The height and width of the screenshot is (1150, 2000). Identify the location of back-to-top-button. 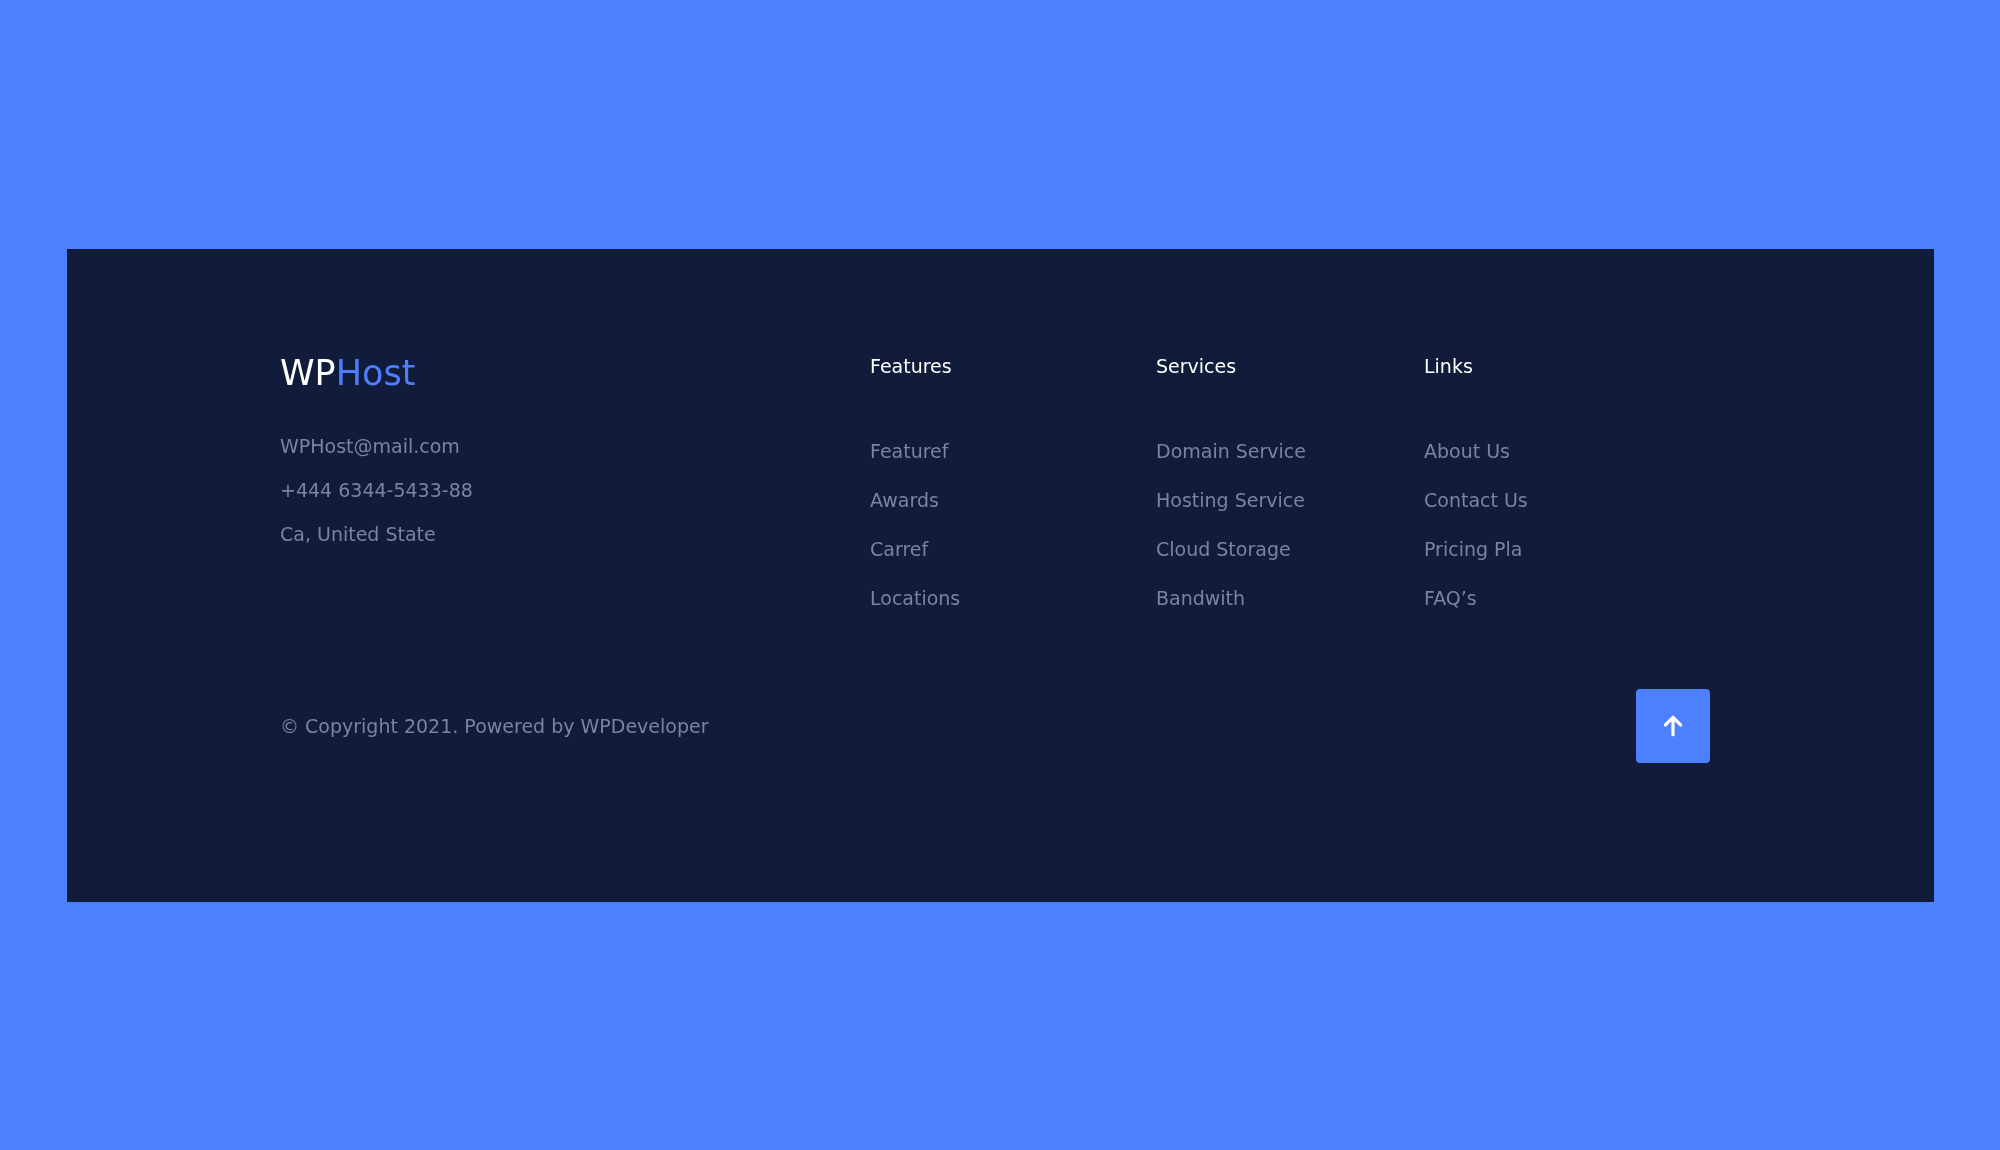
(1673, 726).